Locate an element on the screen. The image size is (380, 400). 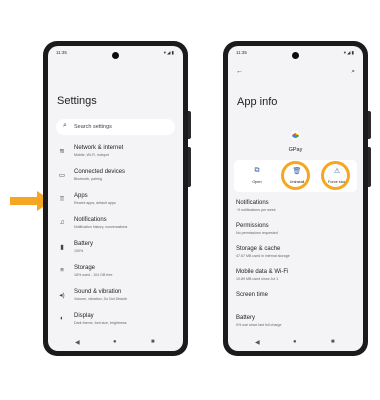
devices-icon: ▭ is located at coordinates (62, 175).